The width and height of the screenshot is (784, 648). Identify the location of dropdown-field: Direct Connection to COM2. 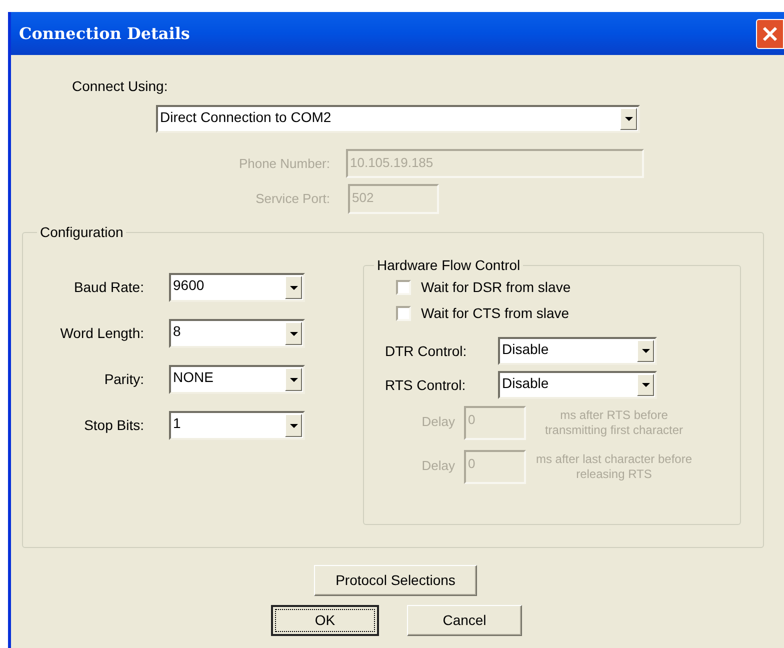
(398, 119).